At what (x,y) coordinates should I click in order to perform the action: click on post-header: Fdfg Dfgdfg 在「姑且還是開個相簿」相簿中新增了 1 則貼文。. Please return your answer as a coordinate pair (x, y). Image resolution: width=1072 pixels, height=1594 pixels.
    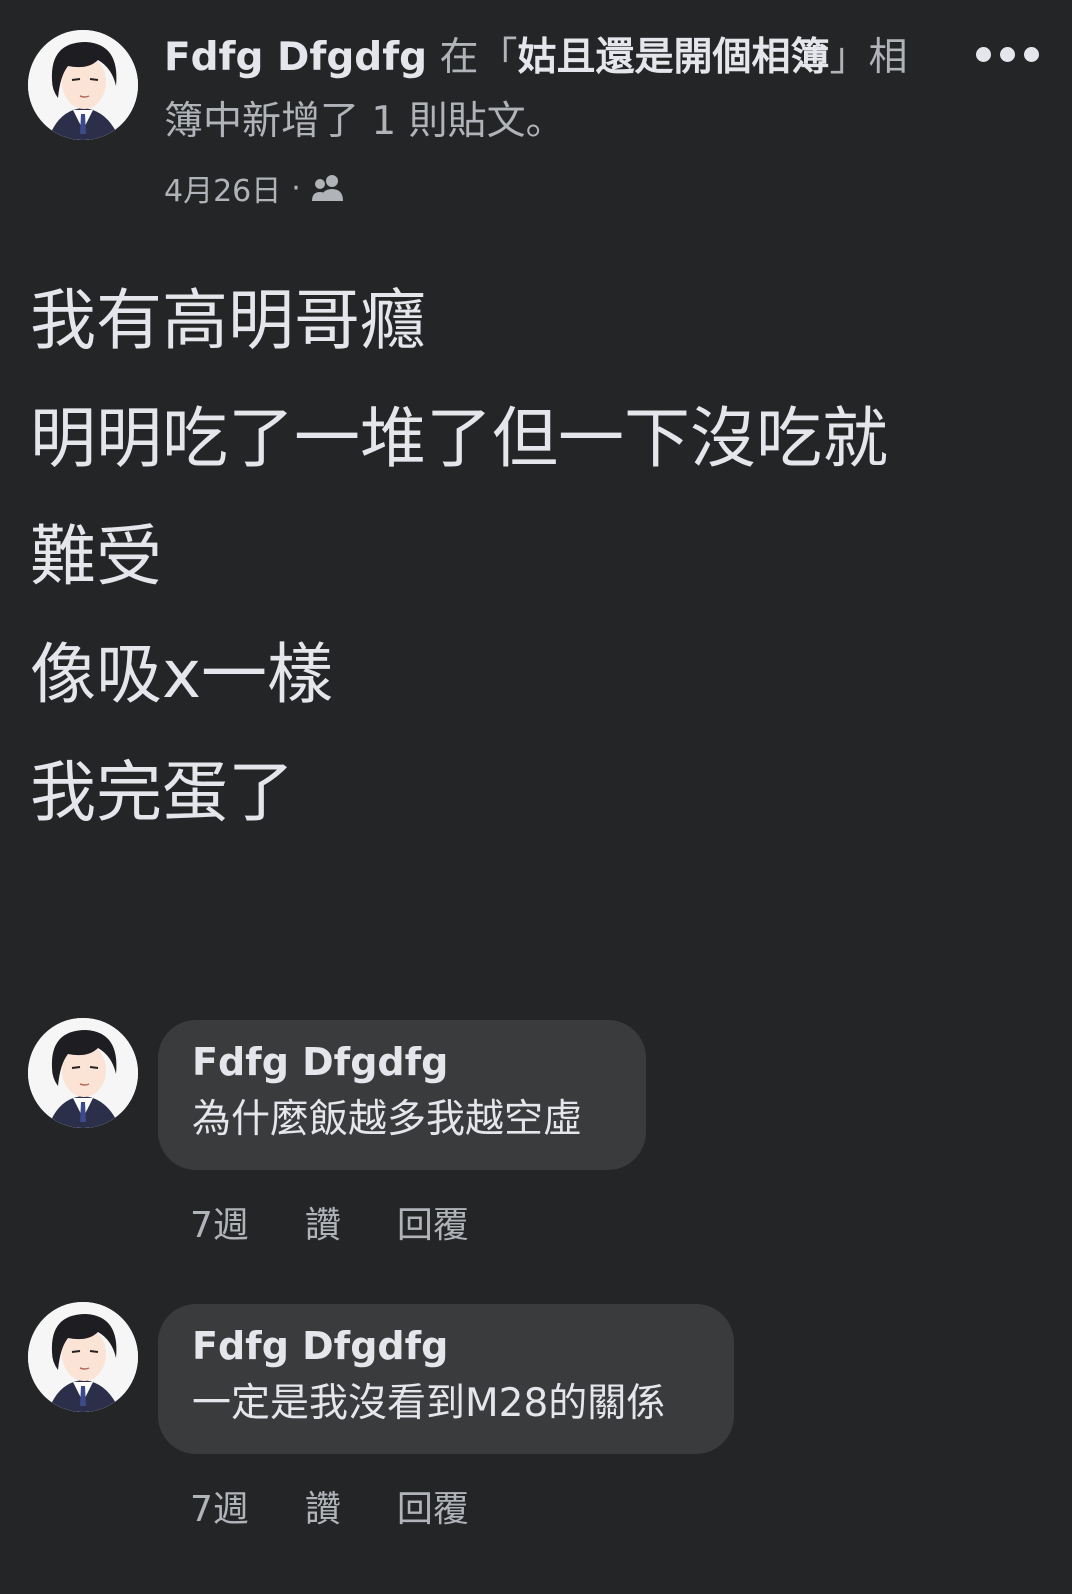
    Looking at the image, I should click on (554, 90).